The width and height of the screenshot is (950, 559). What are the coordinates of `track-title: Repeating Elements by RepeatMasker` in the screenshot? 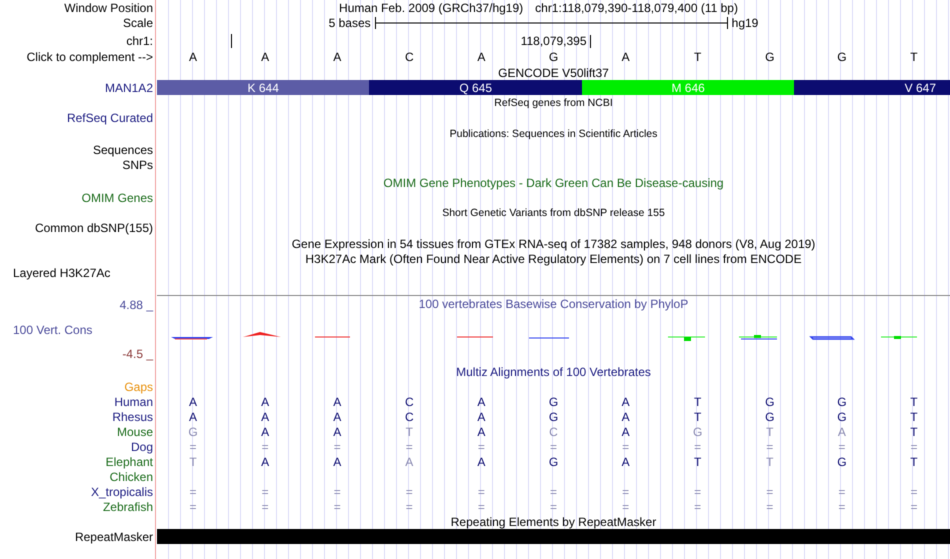 It's located at (553, 521).